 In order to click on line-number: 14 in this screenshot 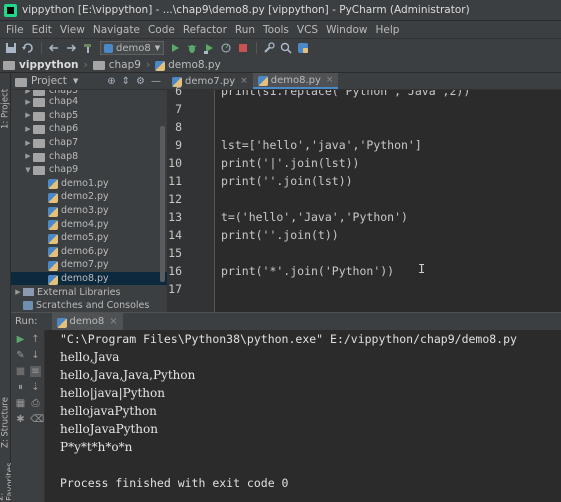, I will do `click(175, 235)`.